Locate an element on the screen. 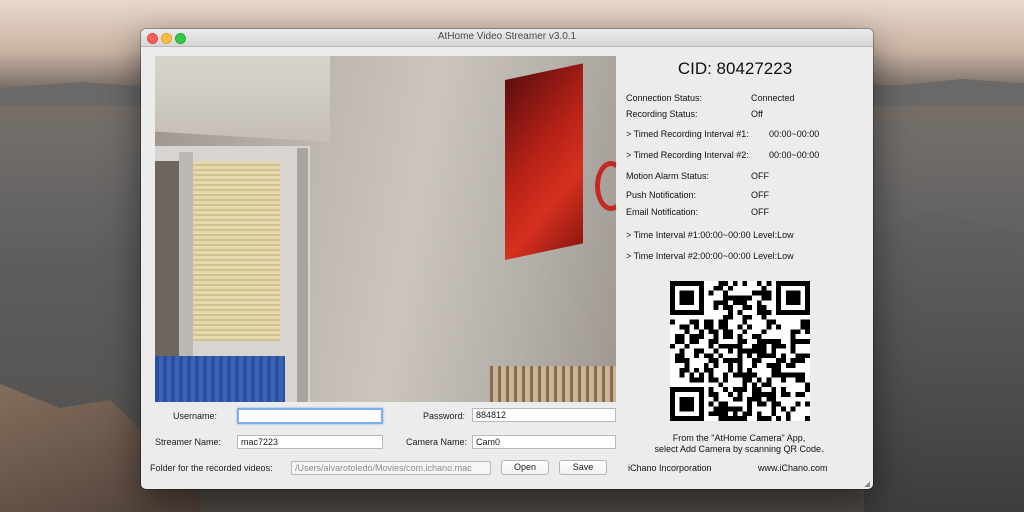 Image resolution: width=1024 pixels, height=512 pixels. camera-name-label: Camera Name: is located at coordinates (436, 442).